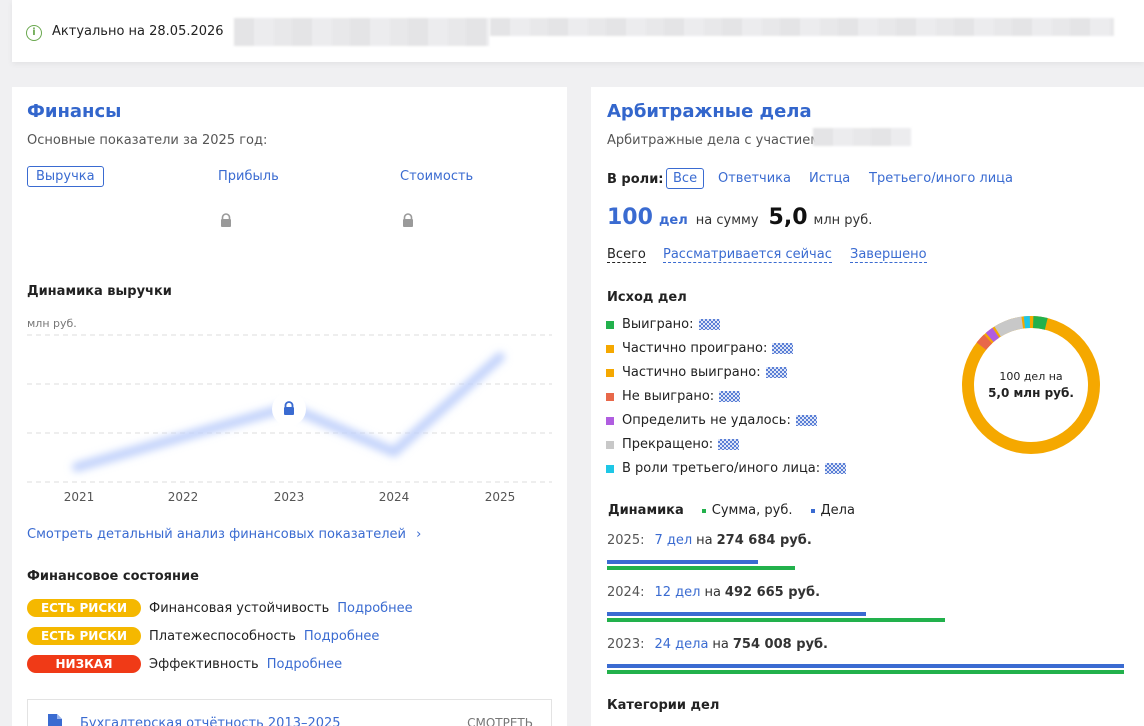 The image size is (1144, 726). What do you see at coordinates (436, 176) in the screenshot?
I see `tab-value: Стоимость` at bounding box center [436, 176].